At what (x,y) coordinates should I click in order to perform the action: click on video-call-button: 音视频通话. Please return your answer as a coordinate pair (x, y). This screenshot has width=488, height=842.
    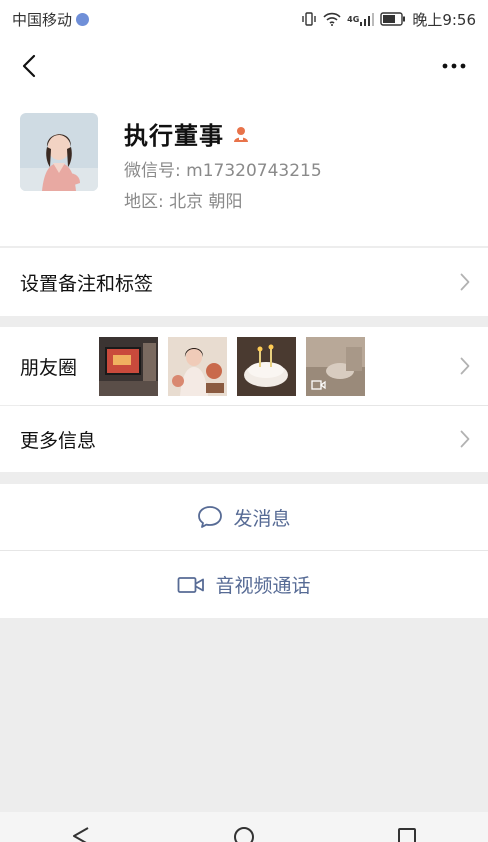
    Looking at the image, I should click on (244, 584).